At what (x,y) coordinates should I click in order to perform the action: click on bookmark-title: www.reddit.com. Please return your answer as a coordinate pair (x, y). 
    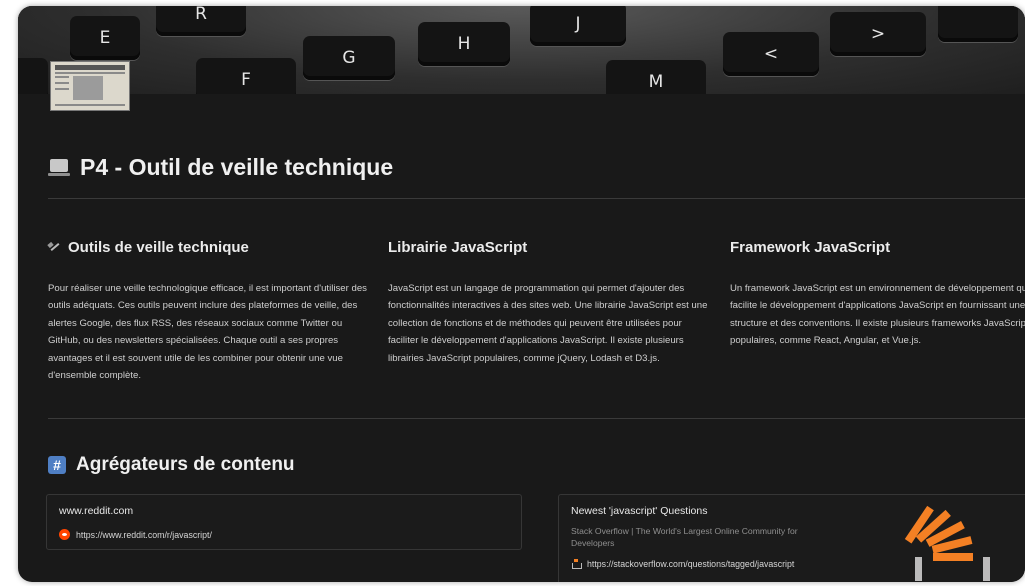
    Looking at the image, I should click on (96, 511).